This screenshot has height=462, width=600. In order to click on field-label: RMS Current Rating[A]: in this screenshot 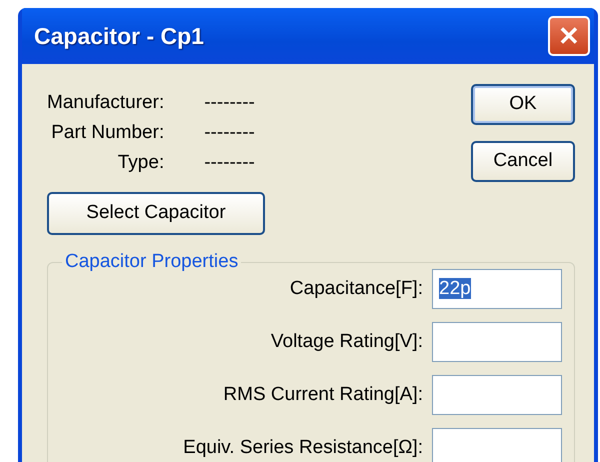, I will do `click(323, 394)`.